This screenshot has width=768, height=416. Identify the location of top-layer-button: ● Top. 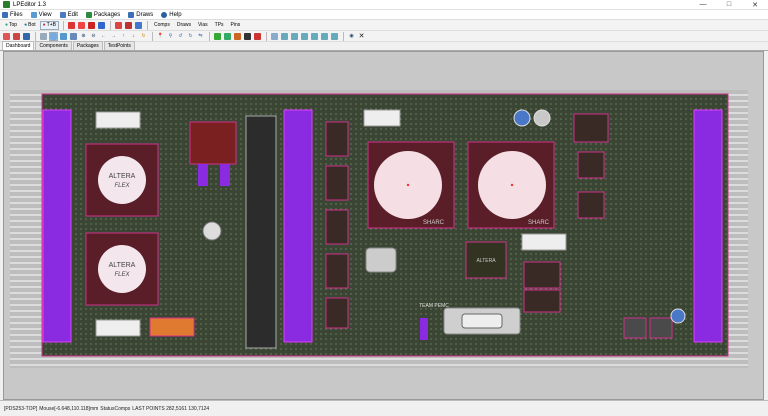
(11, 25).